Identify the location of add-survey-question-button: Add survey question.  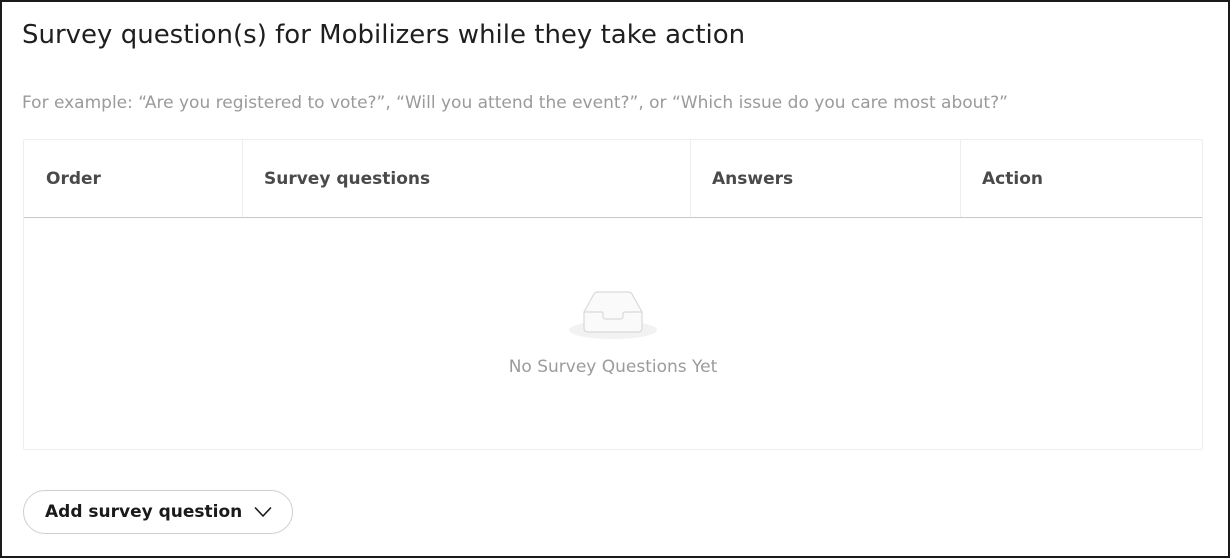
(158, 512).